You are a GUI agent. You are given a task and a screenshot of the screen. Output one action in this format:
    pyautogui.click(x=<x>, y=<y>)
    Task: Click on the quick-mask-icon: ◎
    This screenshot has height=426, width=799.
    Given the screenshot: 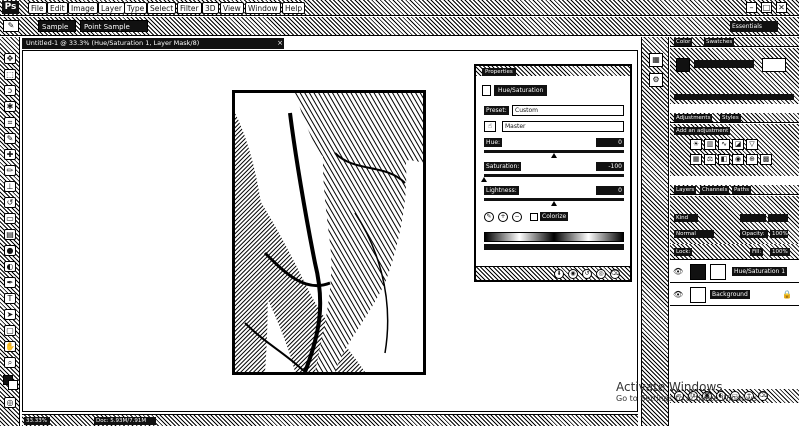 What is the action you would take?
    pyautogui.click(x=10, y=402)
    